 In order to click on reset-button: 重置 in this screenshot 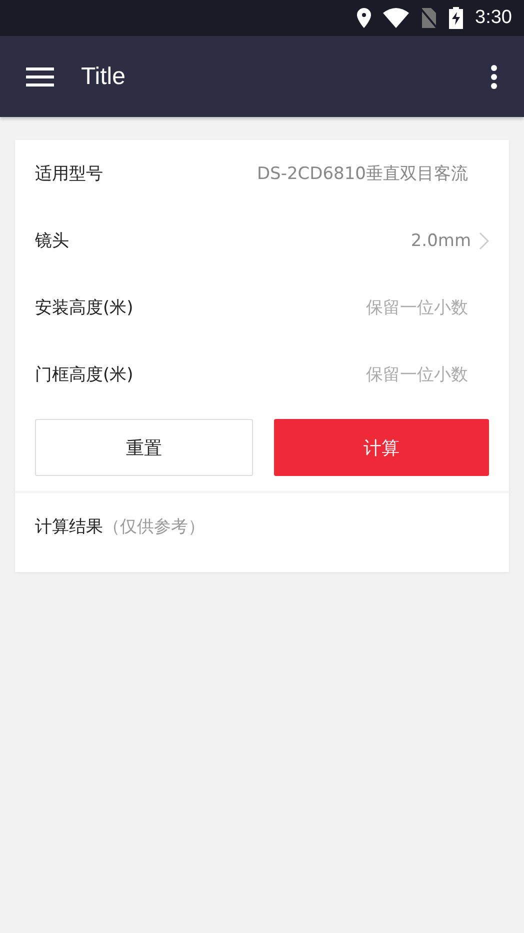, I will do `click(143, 447)`.